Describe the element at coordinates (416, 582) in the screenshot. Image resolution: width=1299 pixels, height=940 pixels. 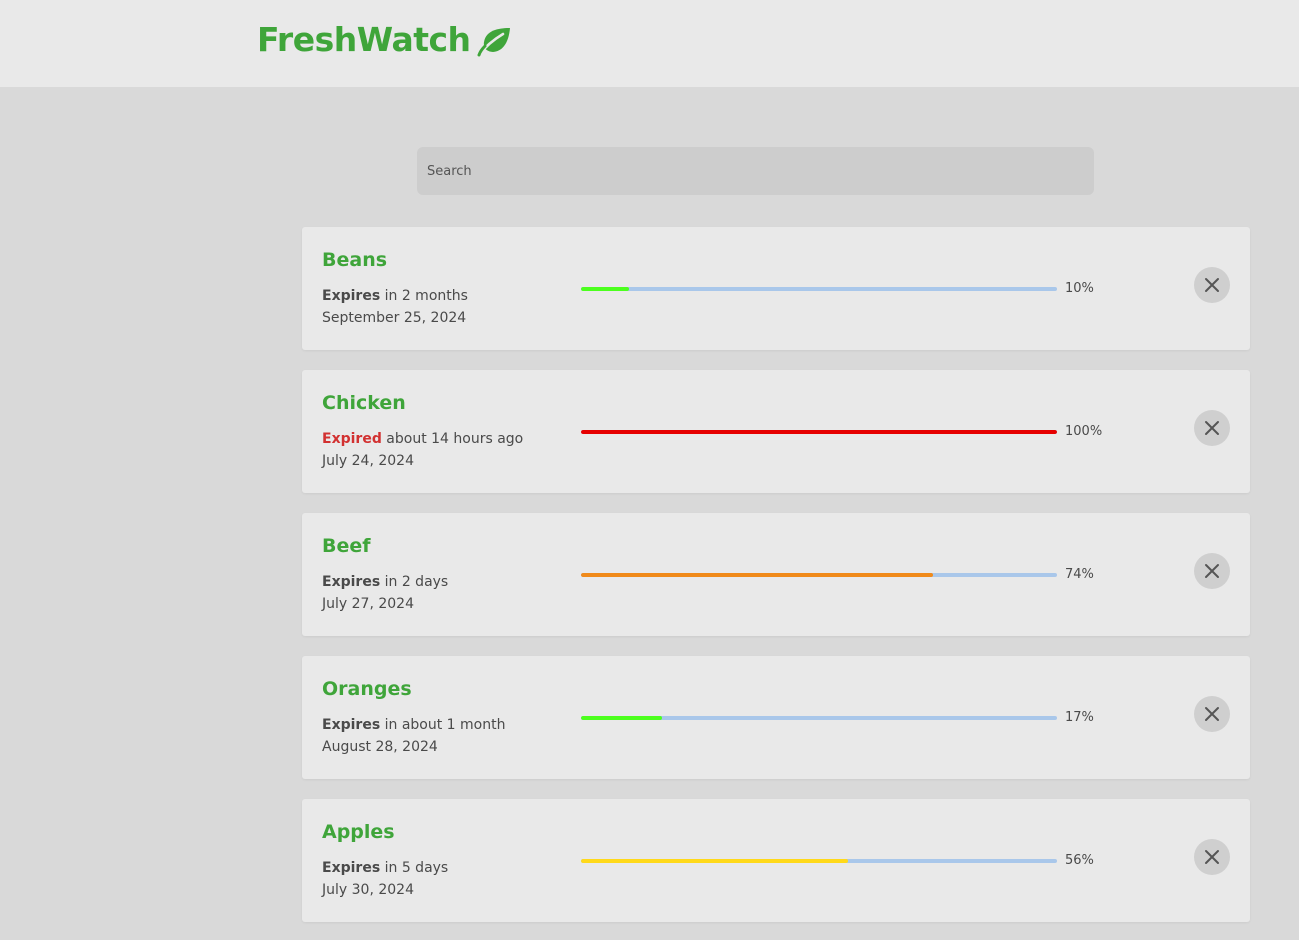
I see `status-text: in 2 days` at that location.